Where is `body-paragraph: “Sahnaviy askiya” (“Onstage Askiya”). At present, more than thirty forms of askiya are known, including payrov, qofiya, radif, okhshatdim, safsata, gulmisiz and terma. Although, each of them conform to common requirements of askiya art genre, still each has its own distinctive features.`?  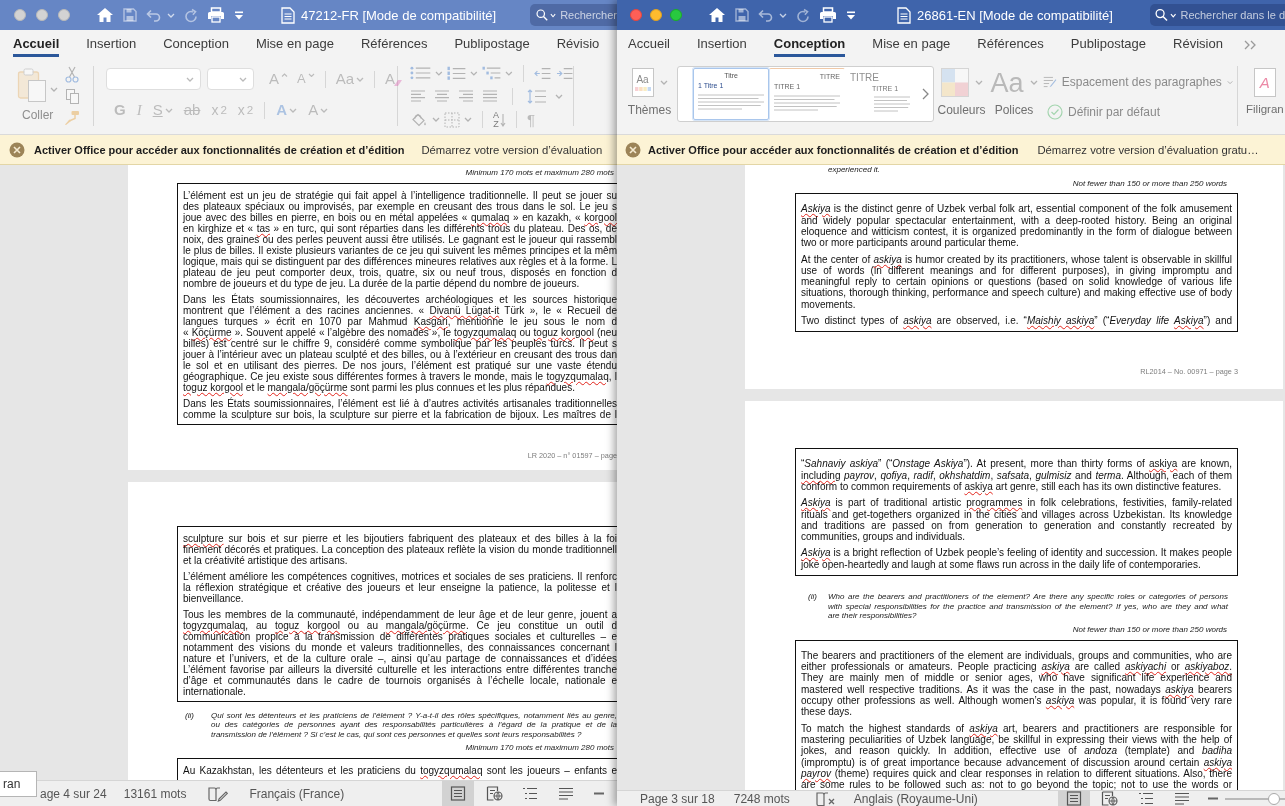 body-paragraph: “Sahnaviy askiya” (“Onstage Askiya”). At present, more than thirty forms of askiya are known, including payrov, qofiya, radif, okhshatdim, safsata, gulmisiz and terma. Although, each of them conform to common requirements of askiya art genre, still each has its own distinctive features. is located at coordinates (1016, 475).